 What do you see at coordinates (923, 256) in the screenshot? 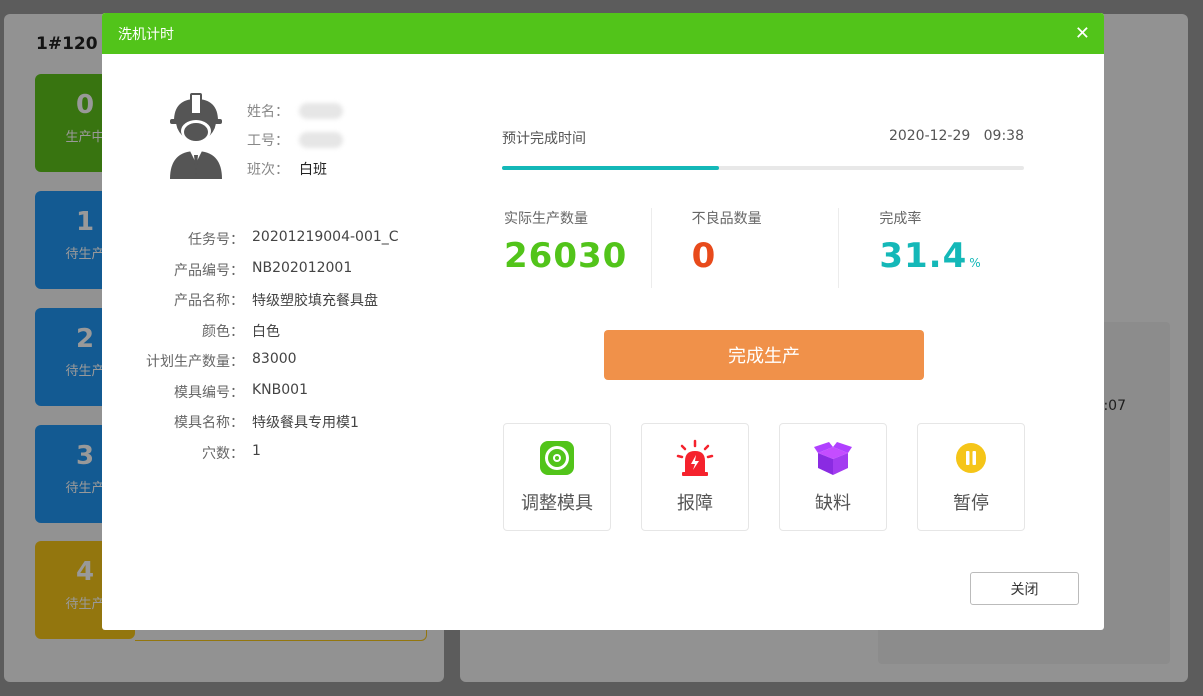
I see `completion-rate-number: 31.4` at bounding box center [923, 256].